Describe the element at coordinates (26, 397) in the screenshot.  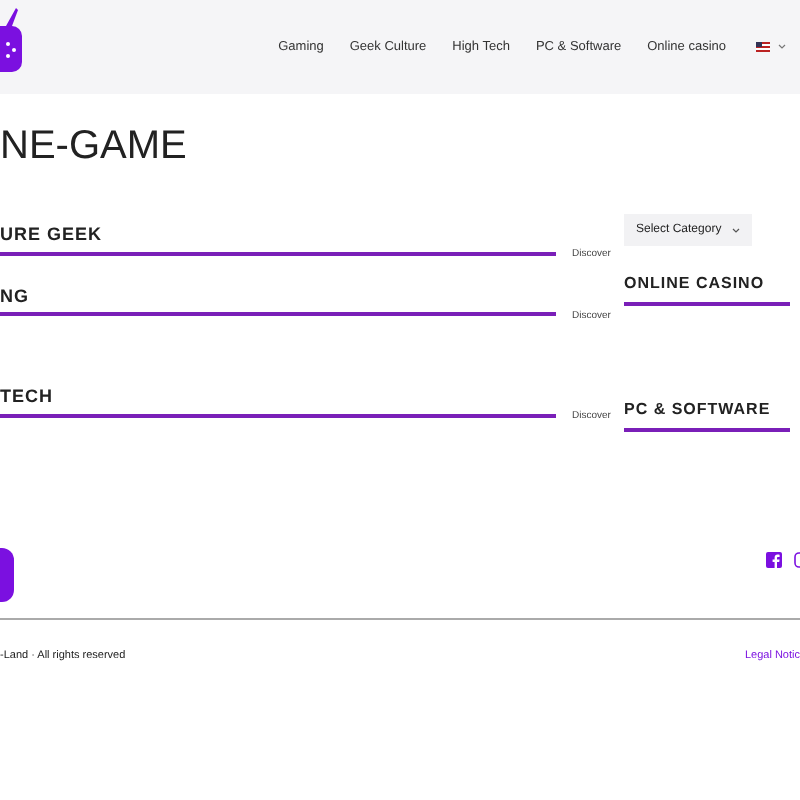
I see `category-heading: TECH` at that location.